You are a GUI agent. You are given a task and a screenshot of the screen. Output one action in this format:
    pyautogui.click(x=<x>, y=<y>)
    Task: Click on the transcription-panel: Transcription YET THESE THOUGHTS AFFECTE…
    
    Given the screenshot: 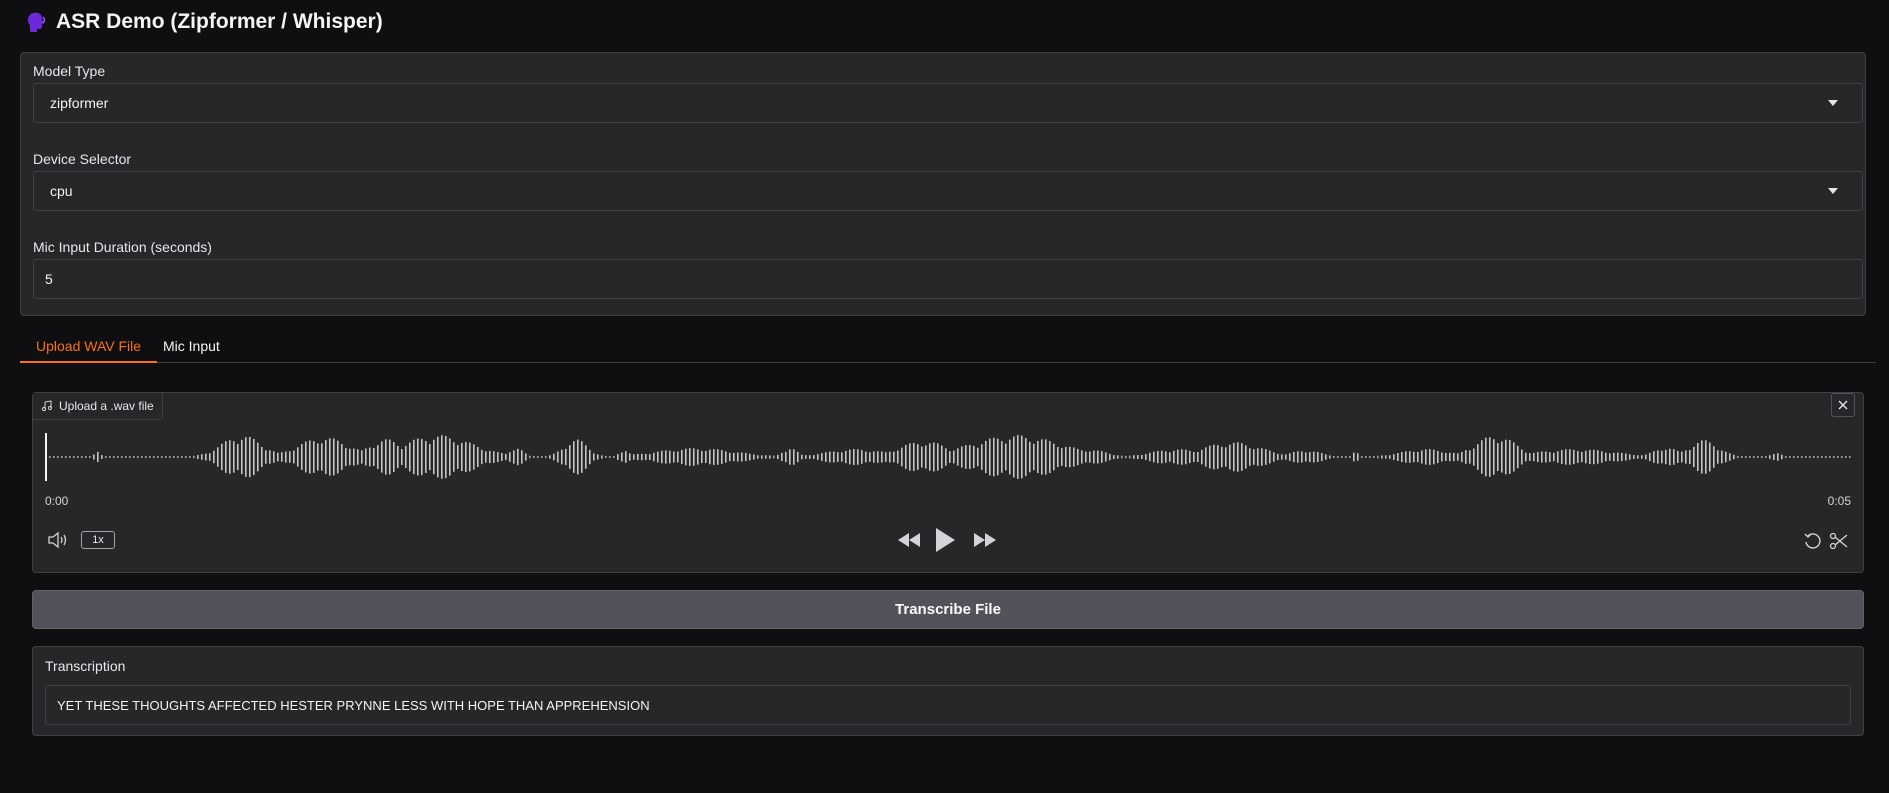 What is the action you would take?
    pyautogui.click(x=948, y=691)
    